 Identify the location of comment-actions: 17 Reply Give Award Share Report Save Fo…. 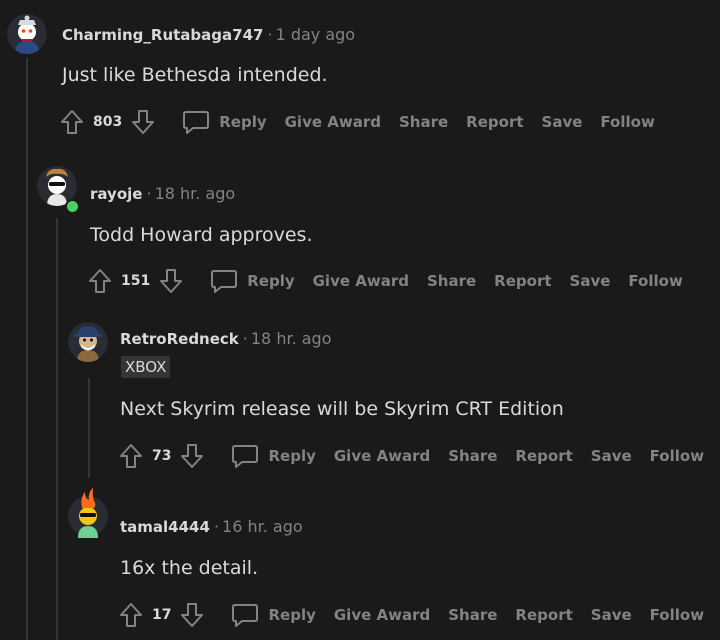
(411, 615).